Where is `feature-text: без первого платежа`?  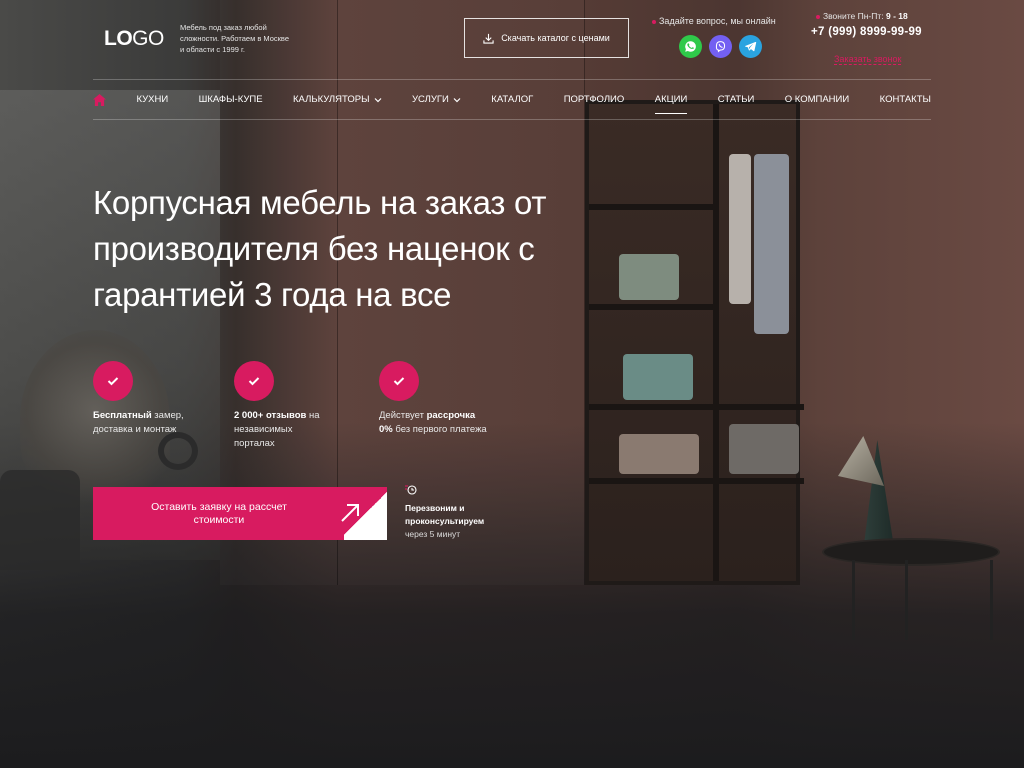
feature-text: без первого платежа is located at coordinates (439, 429).